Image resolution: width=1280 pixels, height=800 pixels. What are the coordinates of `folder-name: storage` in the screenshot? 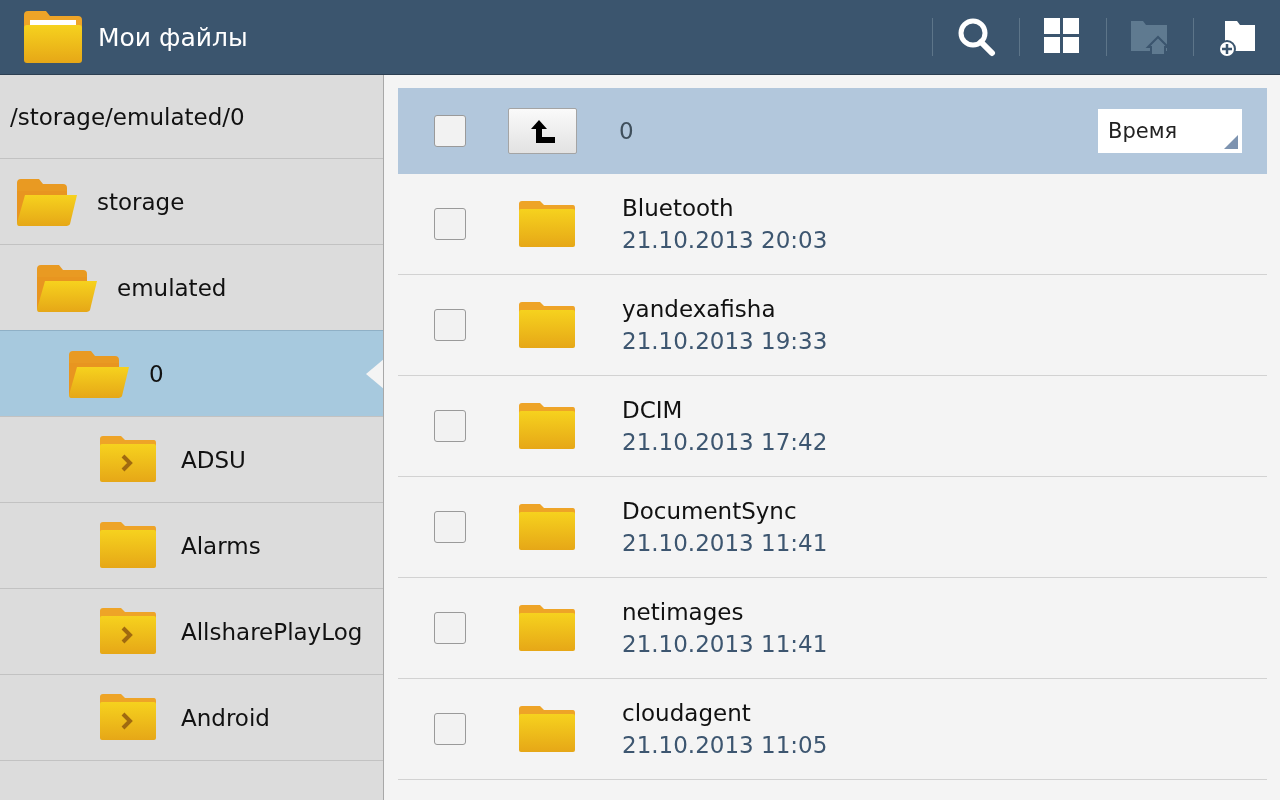 It's located at (141, 201).